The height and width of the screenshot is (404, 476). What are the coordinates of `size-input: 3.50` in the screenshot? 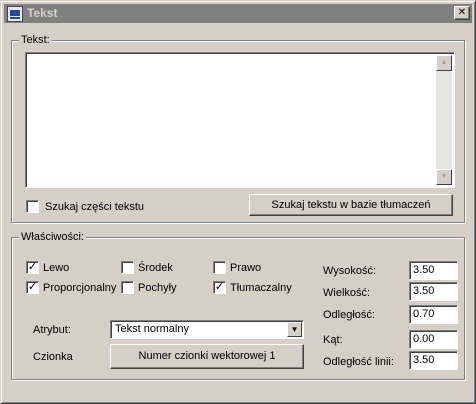 It's located at (433, 291).